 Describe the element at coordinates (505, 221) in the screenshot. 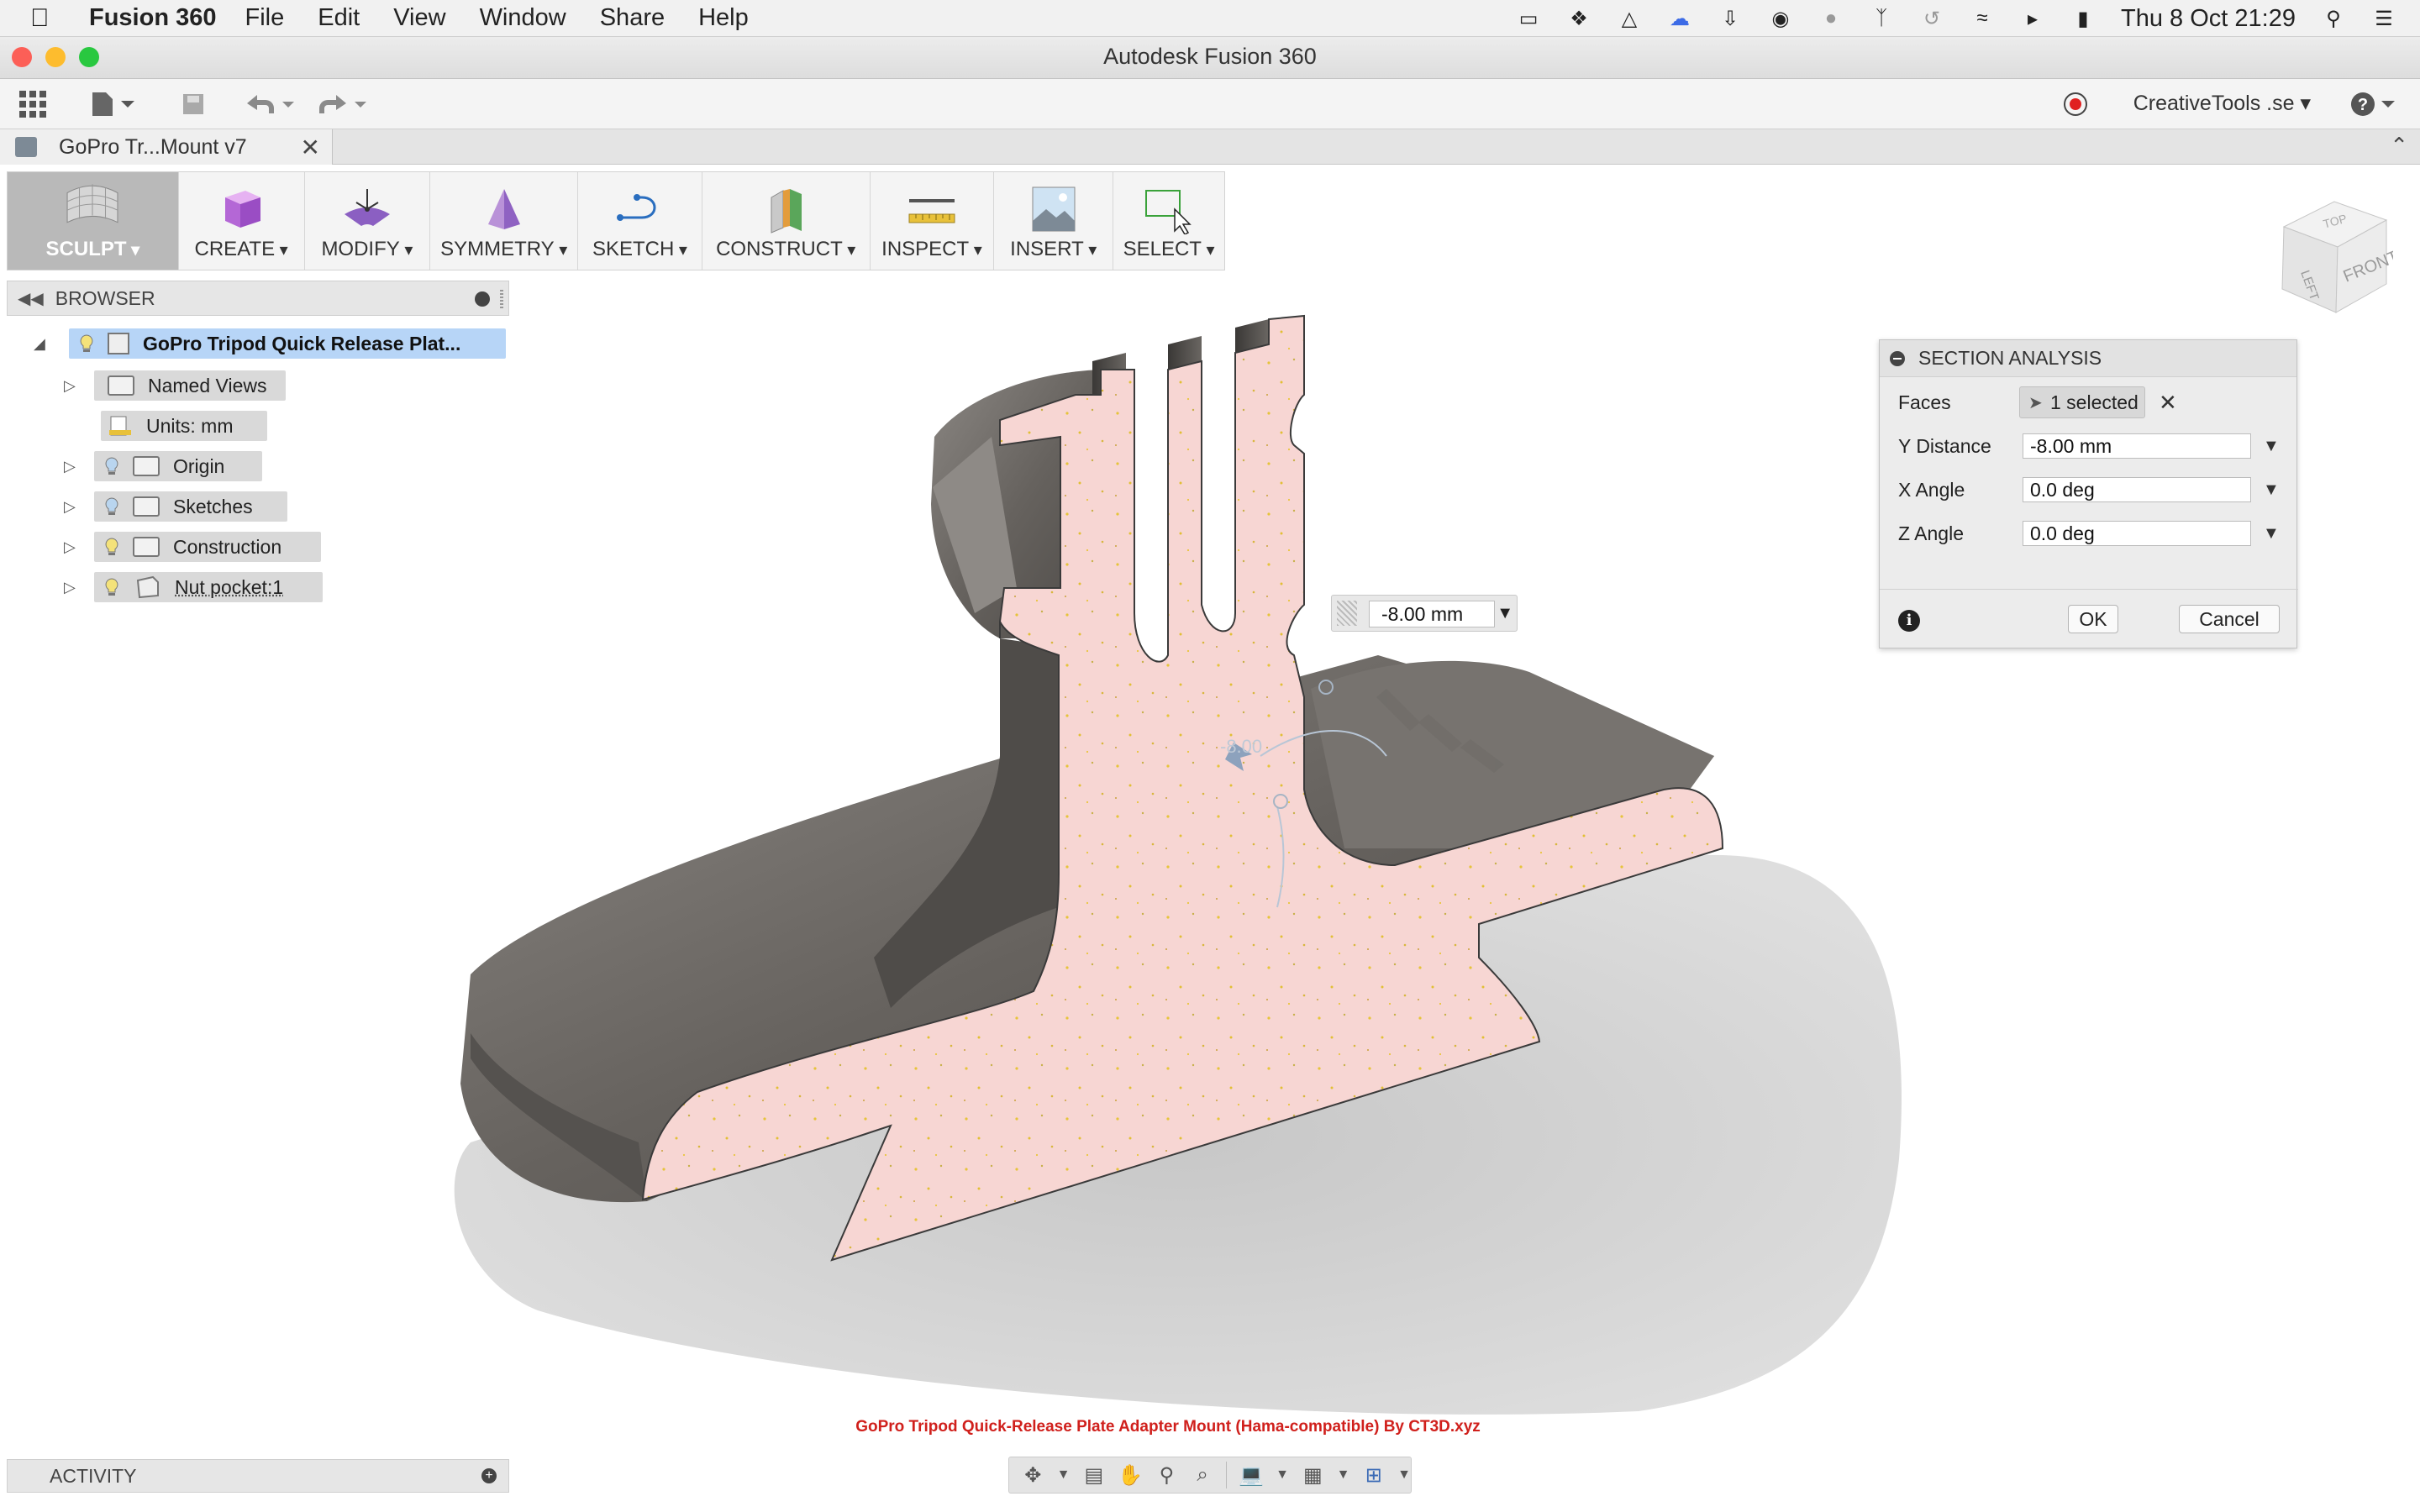

I see `symmetry-menu: SYMMETRY` at that location.